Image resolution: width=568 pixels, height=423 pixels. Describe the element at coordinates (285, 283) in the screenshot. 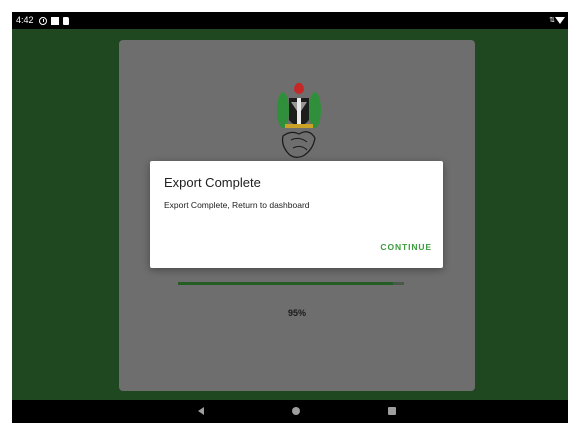

I see `export-progress-fill` at that location.